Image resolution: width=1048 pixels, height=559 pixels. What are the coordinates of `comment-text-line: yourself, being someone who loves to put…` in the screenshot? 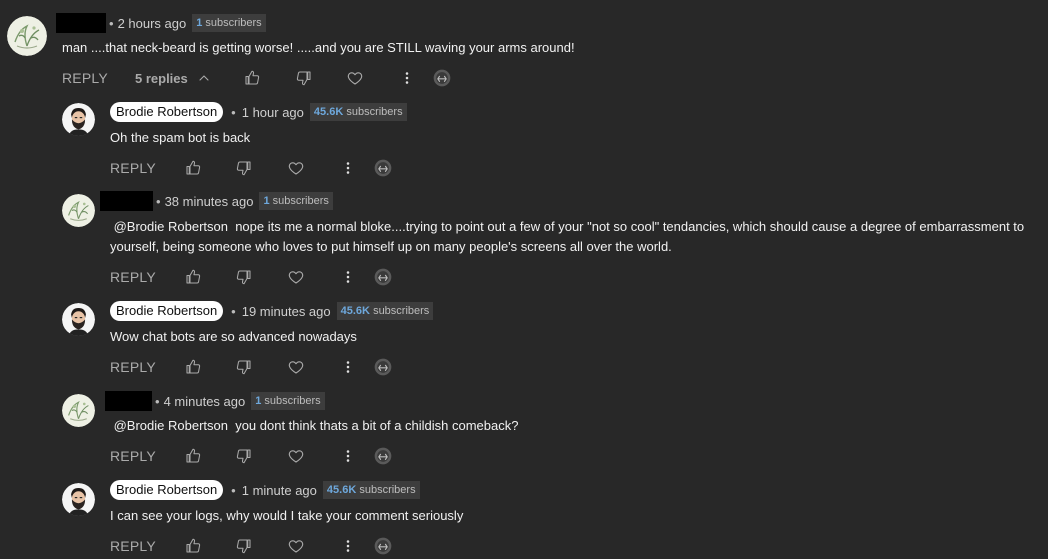 It's located at (391, 246).